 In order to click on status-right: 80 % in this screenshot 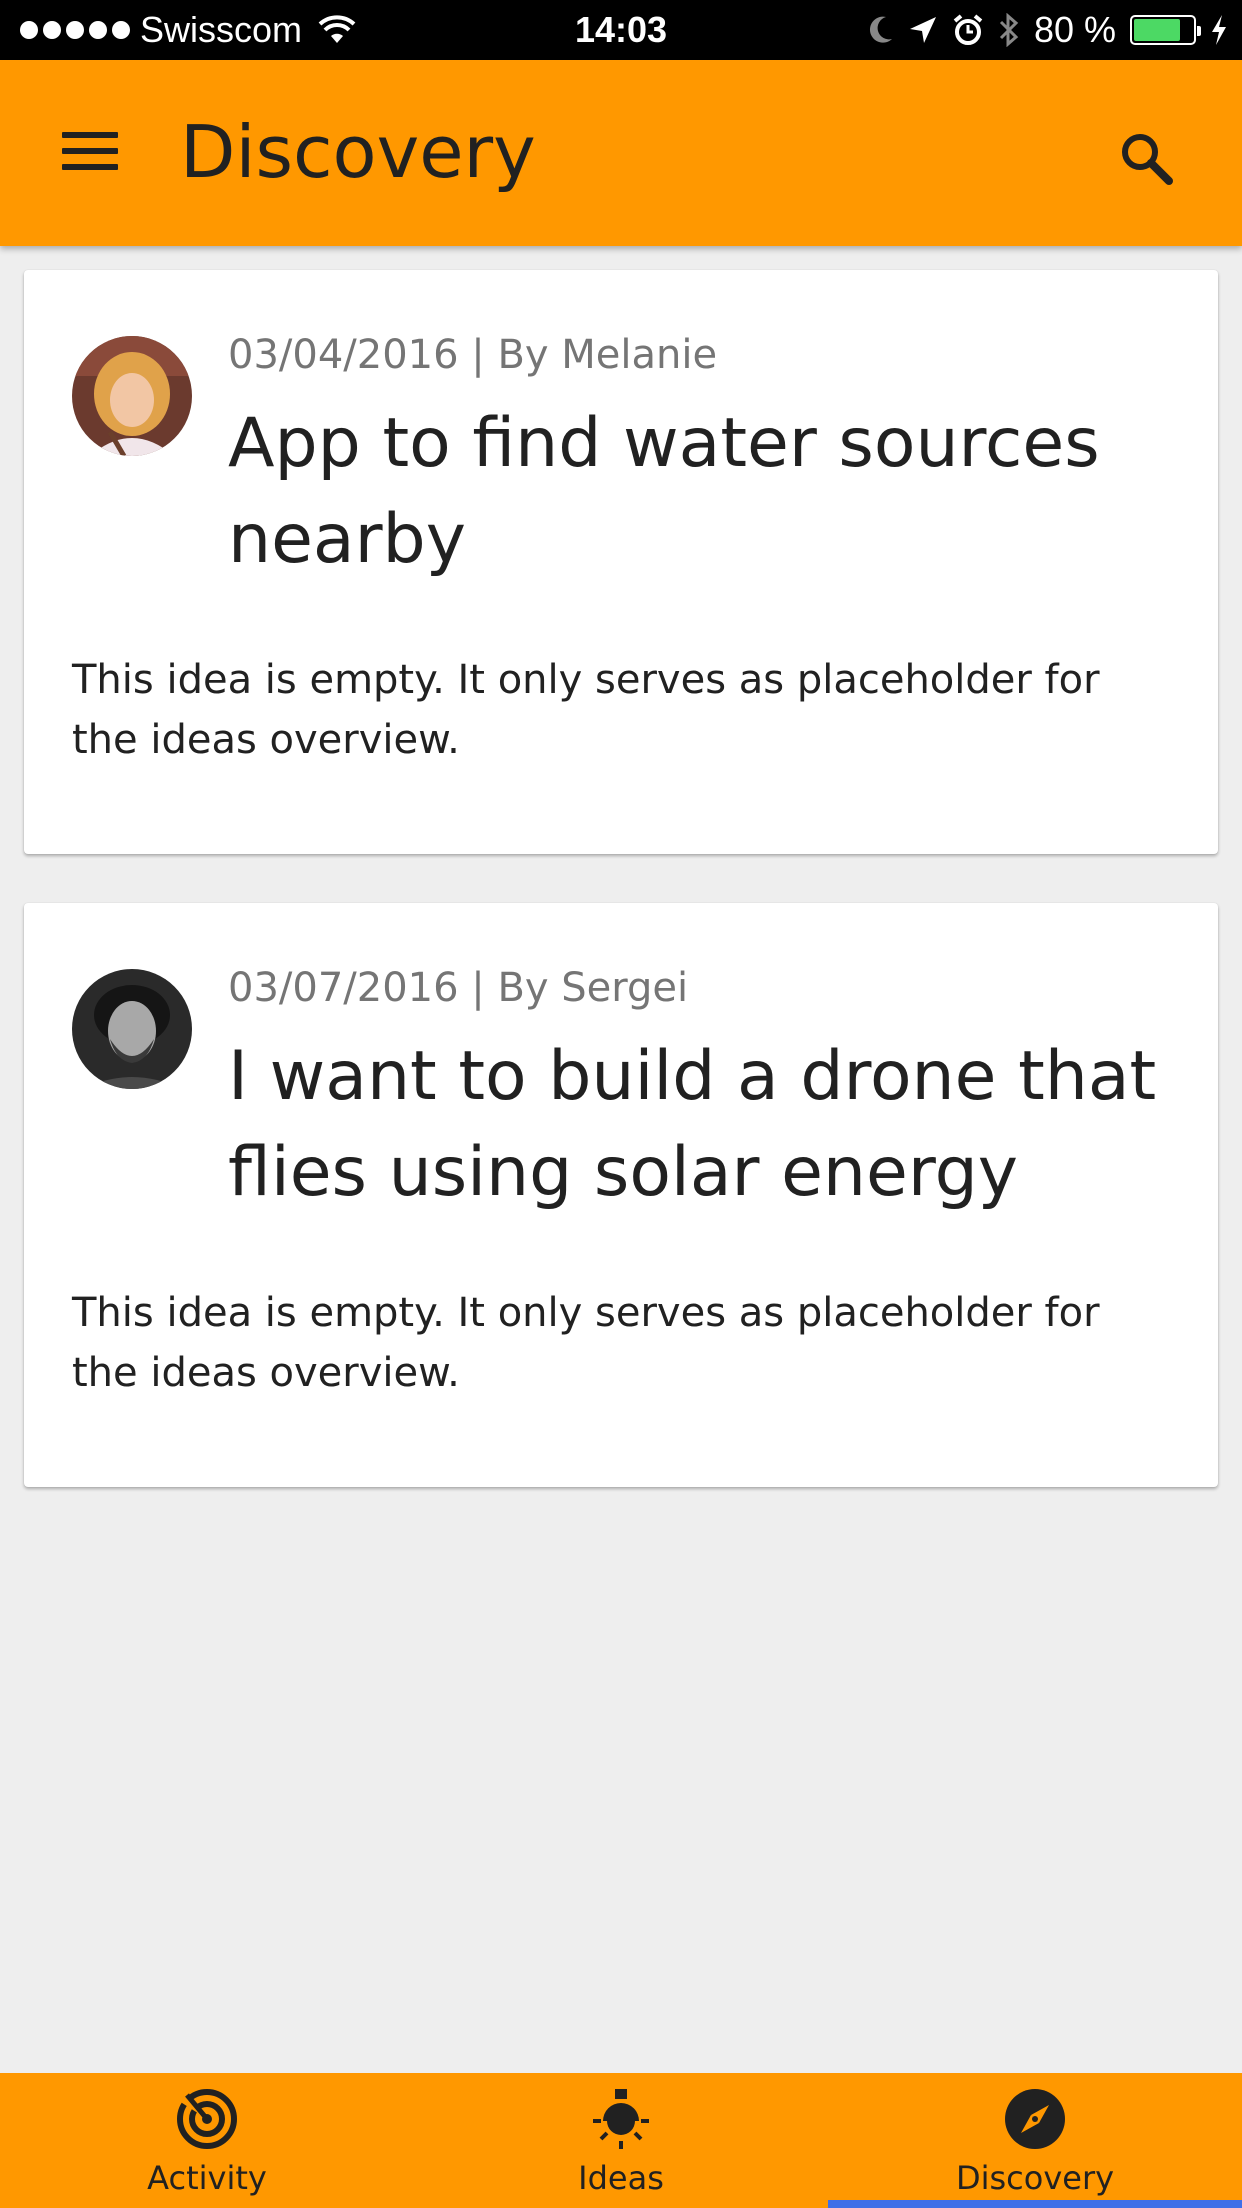, I will do `click(1048, 30)`.